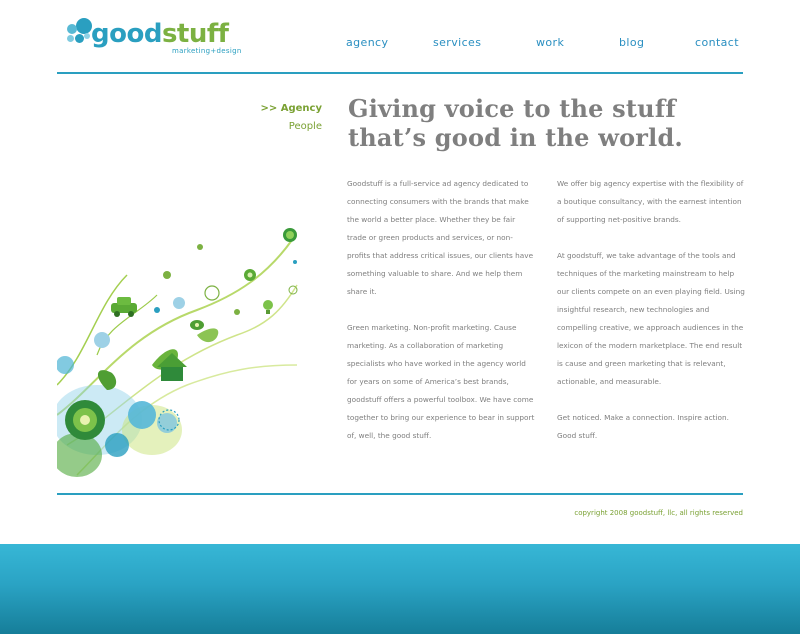 The image size is (800, 634). I want to click on header-divider, so click(400, 73).